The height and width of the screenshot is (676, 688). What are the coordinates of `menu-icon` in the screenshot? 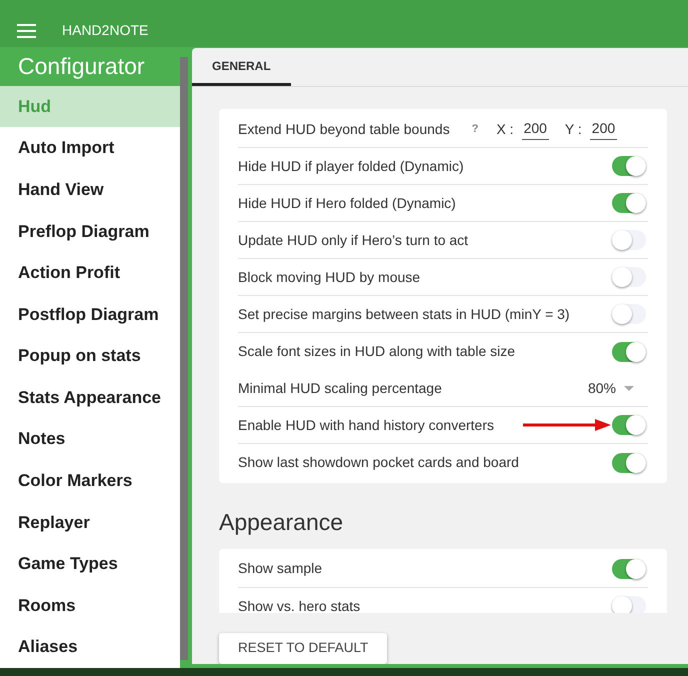 It's located at (26, 31).